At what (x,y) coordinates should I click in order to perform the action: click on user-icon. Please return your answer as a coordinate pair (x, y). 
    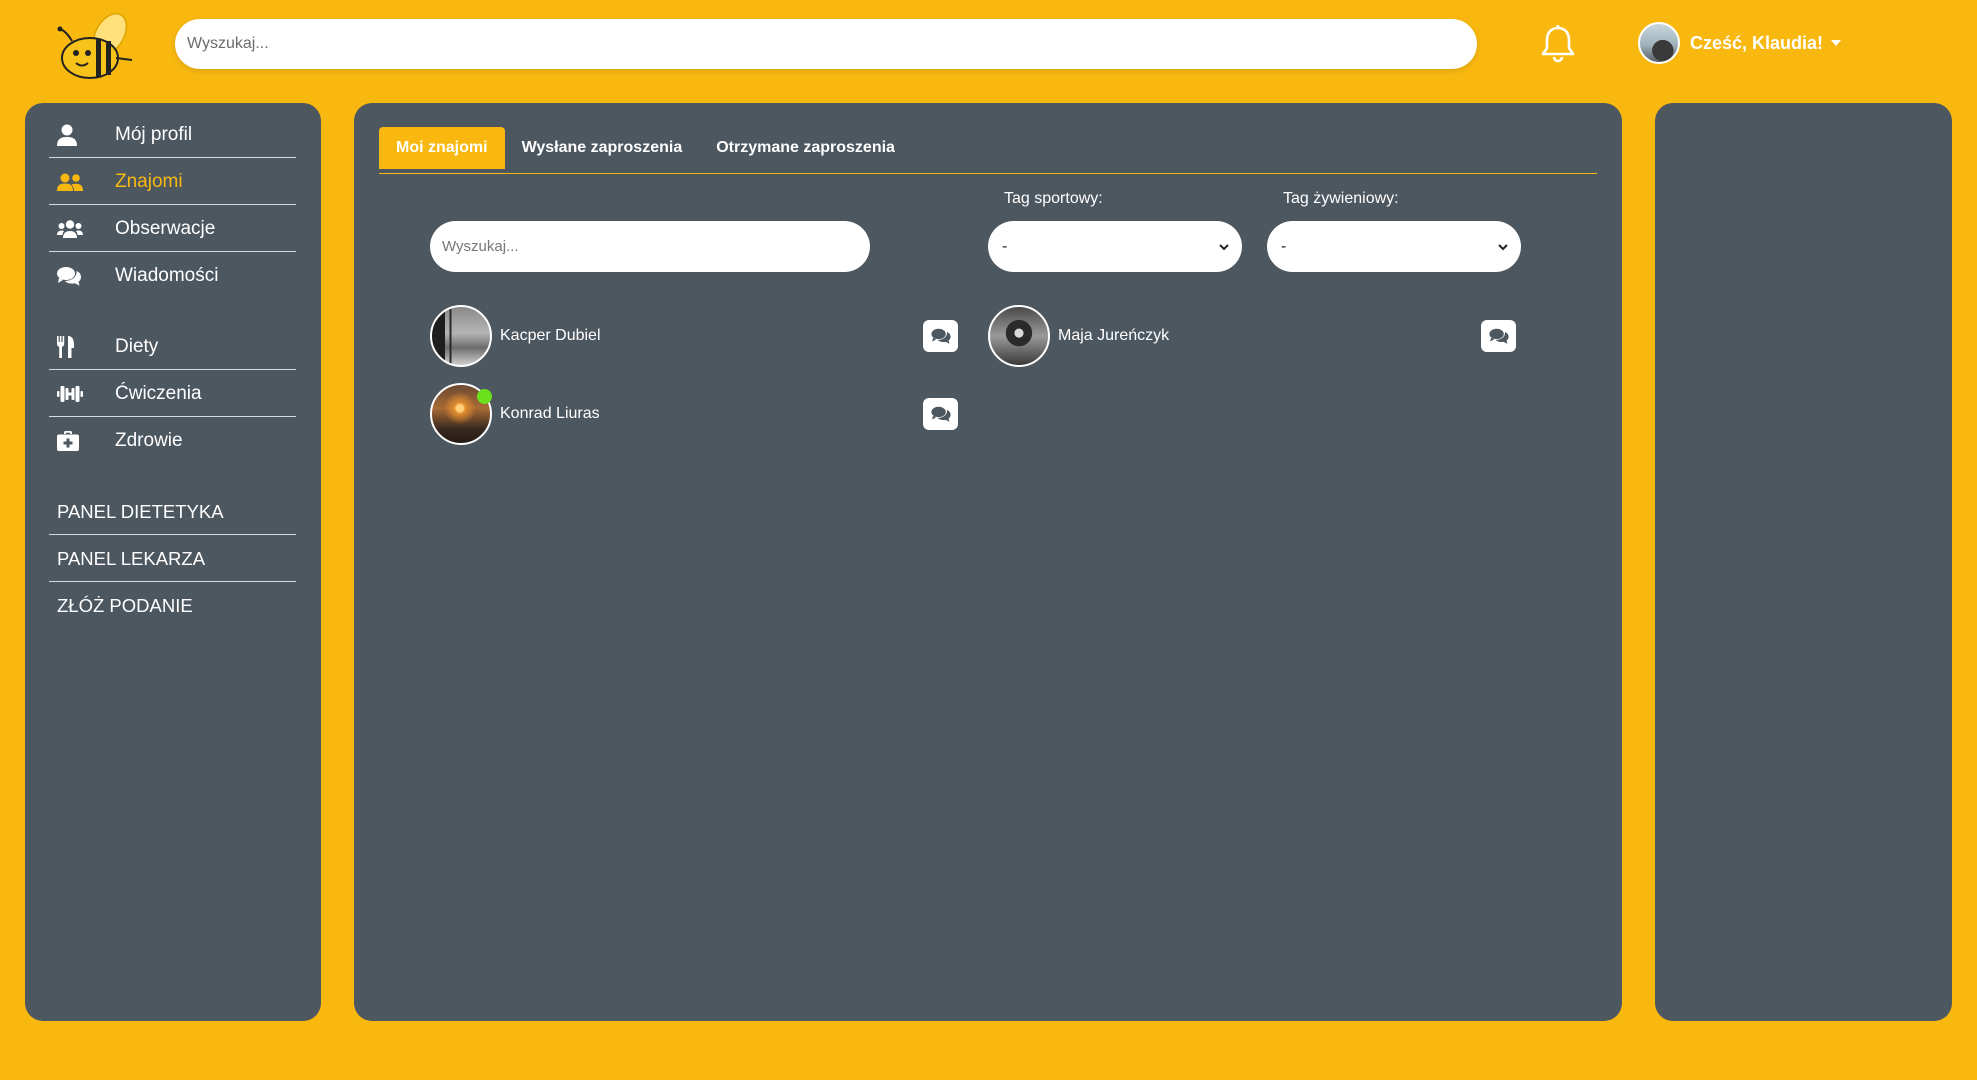
    Looking at the image, I should click on (82, 135).